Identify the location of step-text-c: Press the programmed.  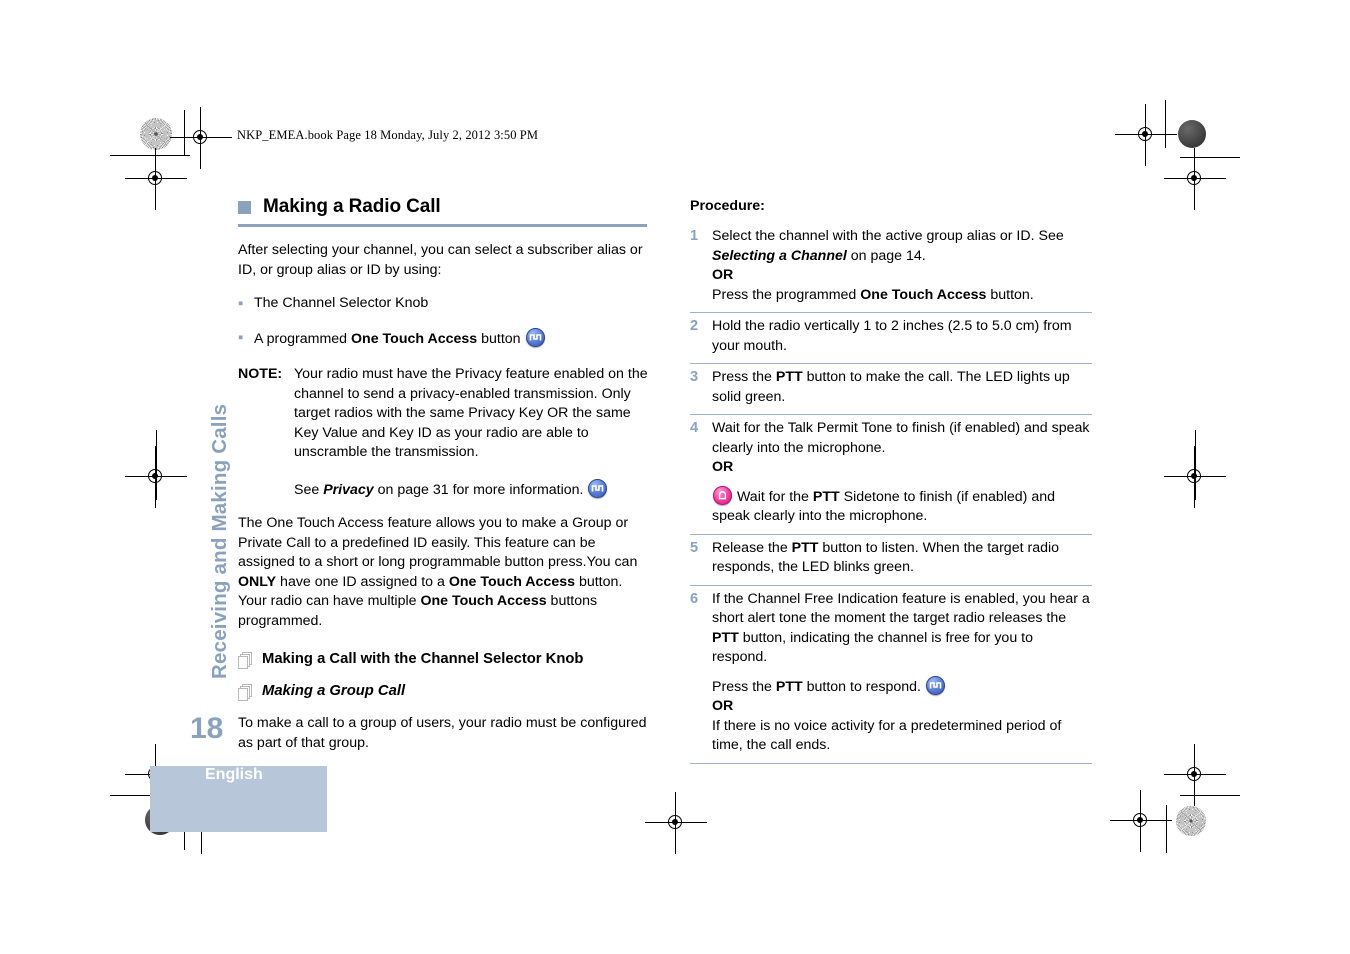
(786, 294).